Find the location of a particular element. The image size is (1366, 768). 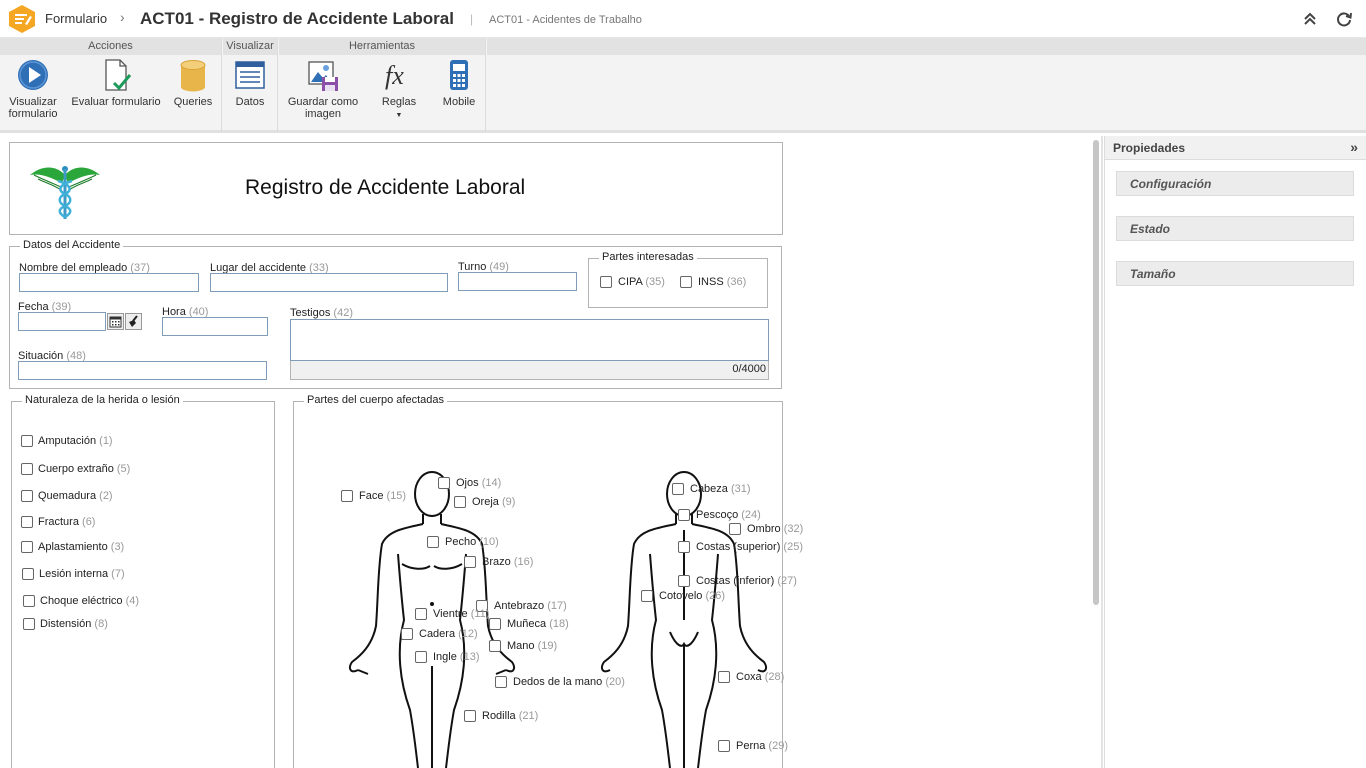

muneca-label: Muñeca (18) is located at coordinates (538, 624).